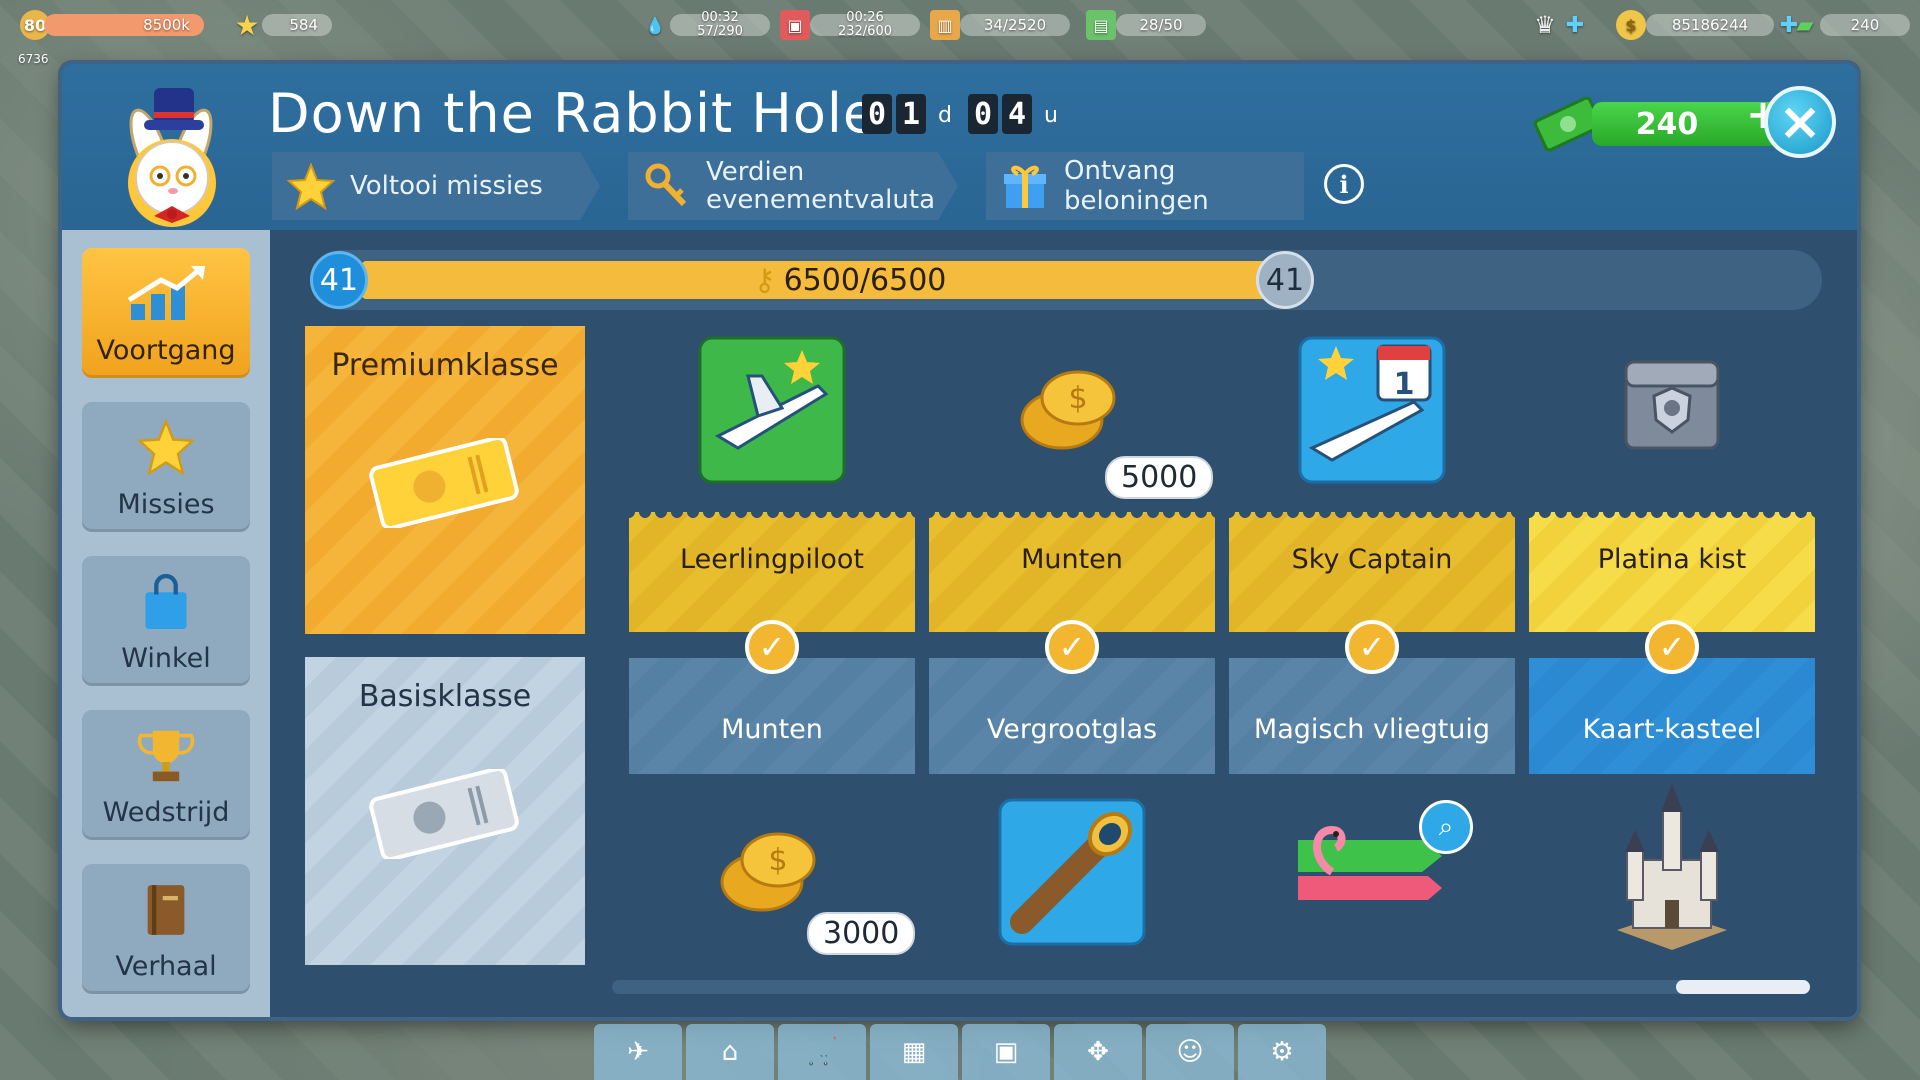 This screenshot has height=1080, width=1920. I want to click on sidebar-item-verhaal: Verhaal, so click(166, 929).